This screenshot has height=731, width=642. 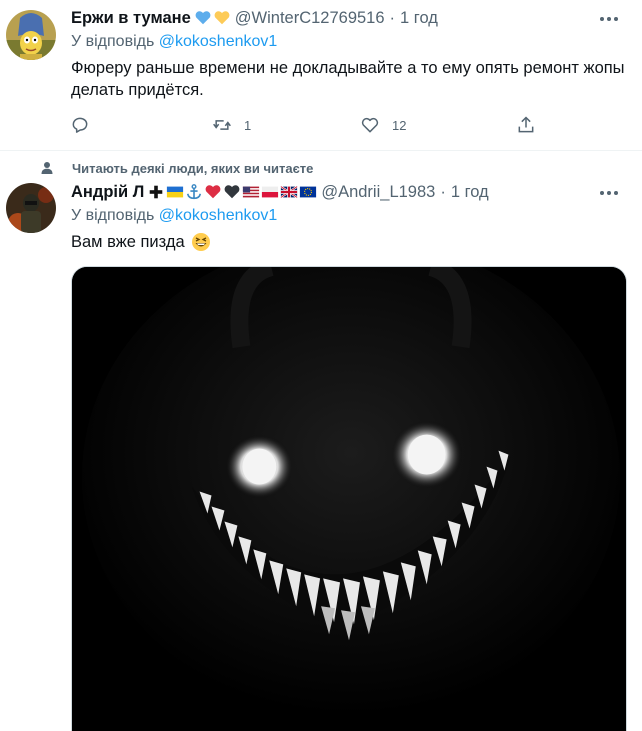 What do you see at coordinates (175, 192) in the screenshot?
I see `ukraine-flag-icon` at bounding box center [175, 192].